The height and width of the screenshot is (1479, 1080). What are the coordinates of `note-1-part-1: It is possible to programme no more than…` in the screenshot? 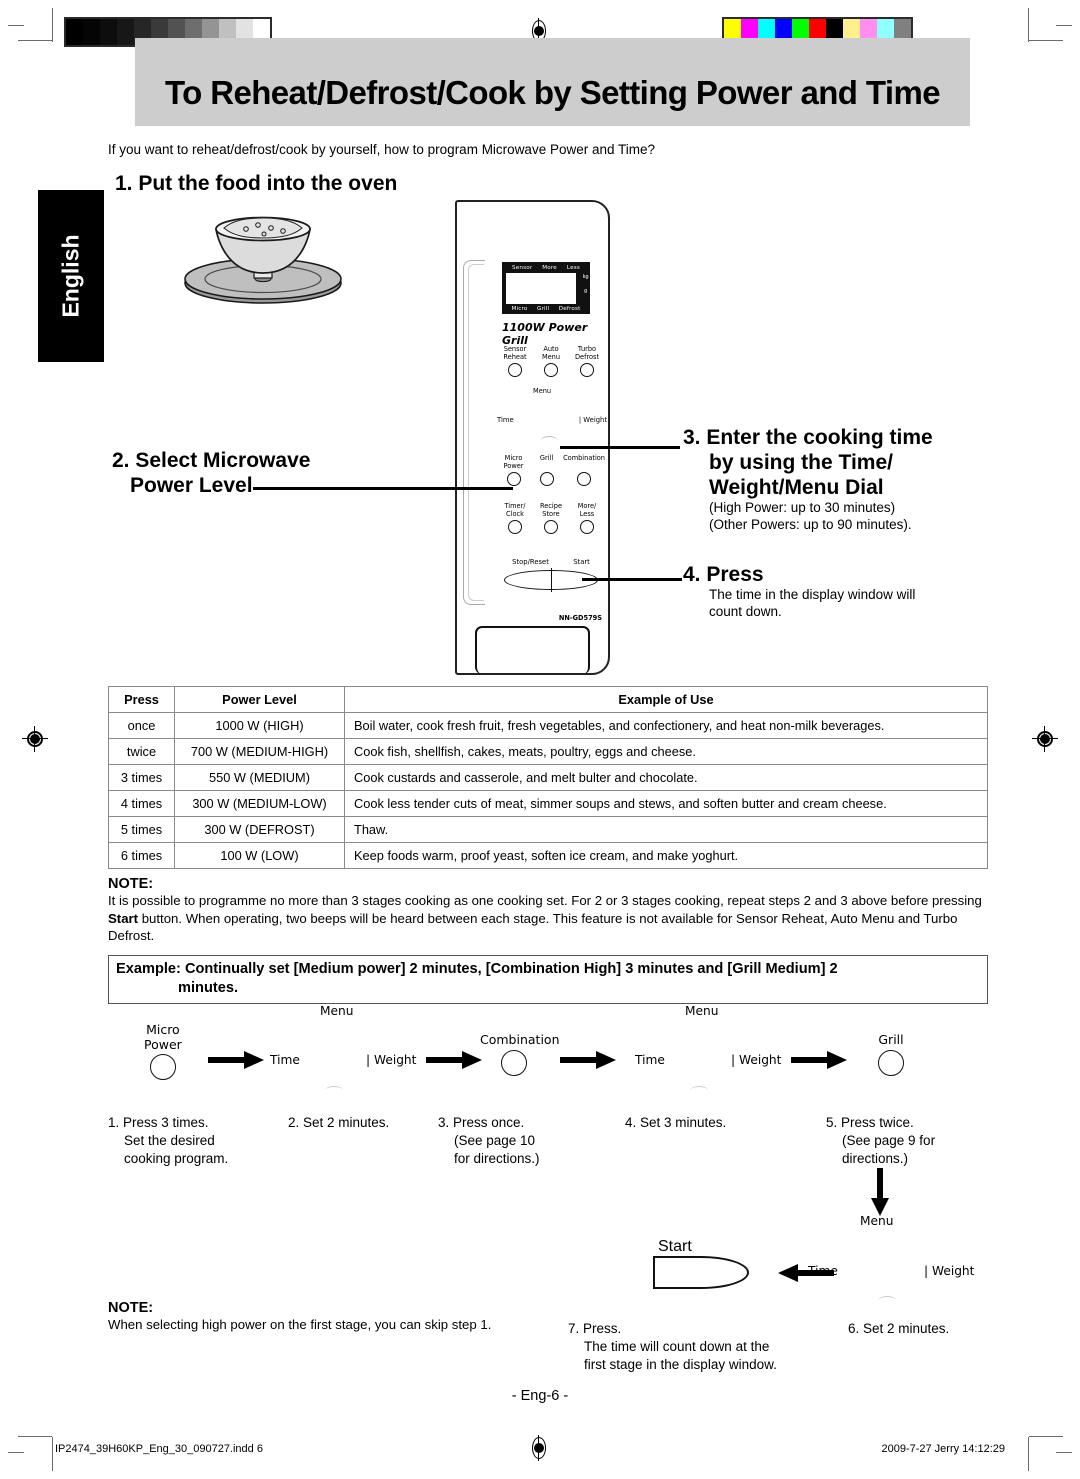 It's located at (545, 900).